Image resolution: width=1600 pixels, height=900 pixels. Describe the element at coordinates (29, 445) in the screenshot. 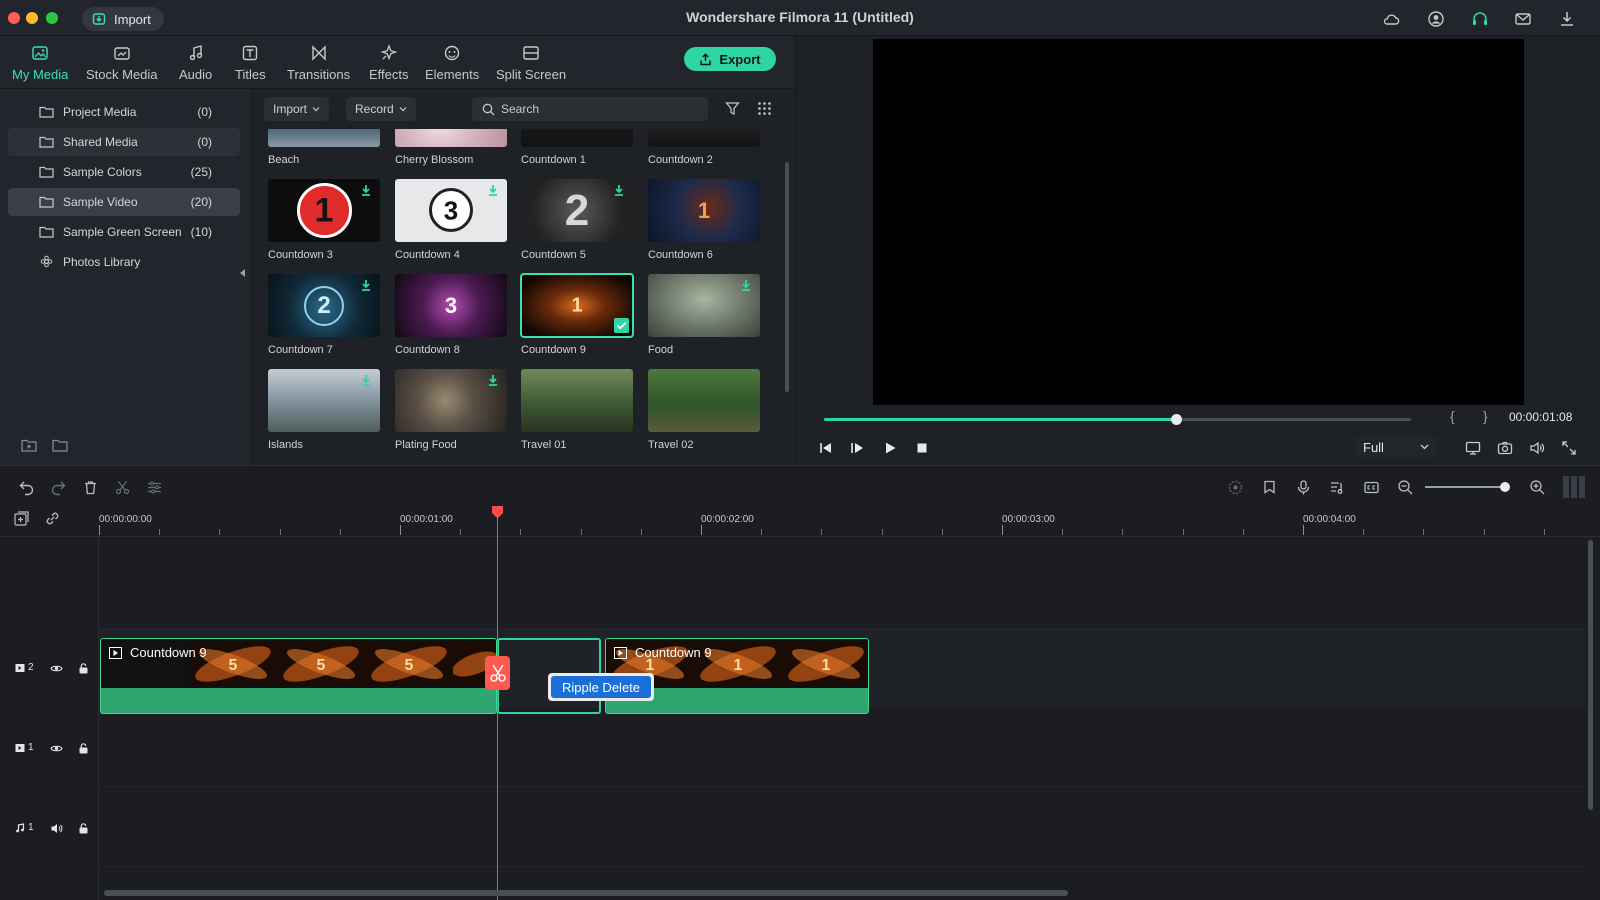

I see `new-folder-icon` at that location.